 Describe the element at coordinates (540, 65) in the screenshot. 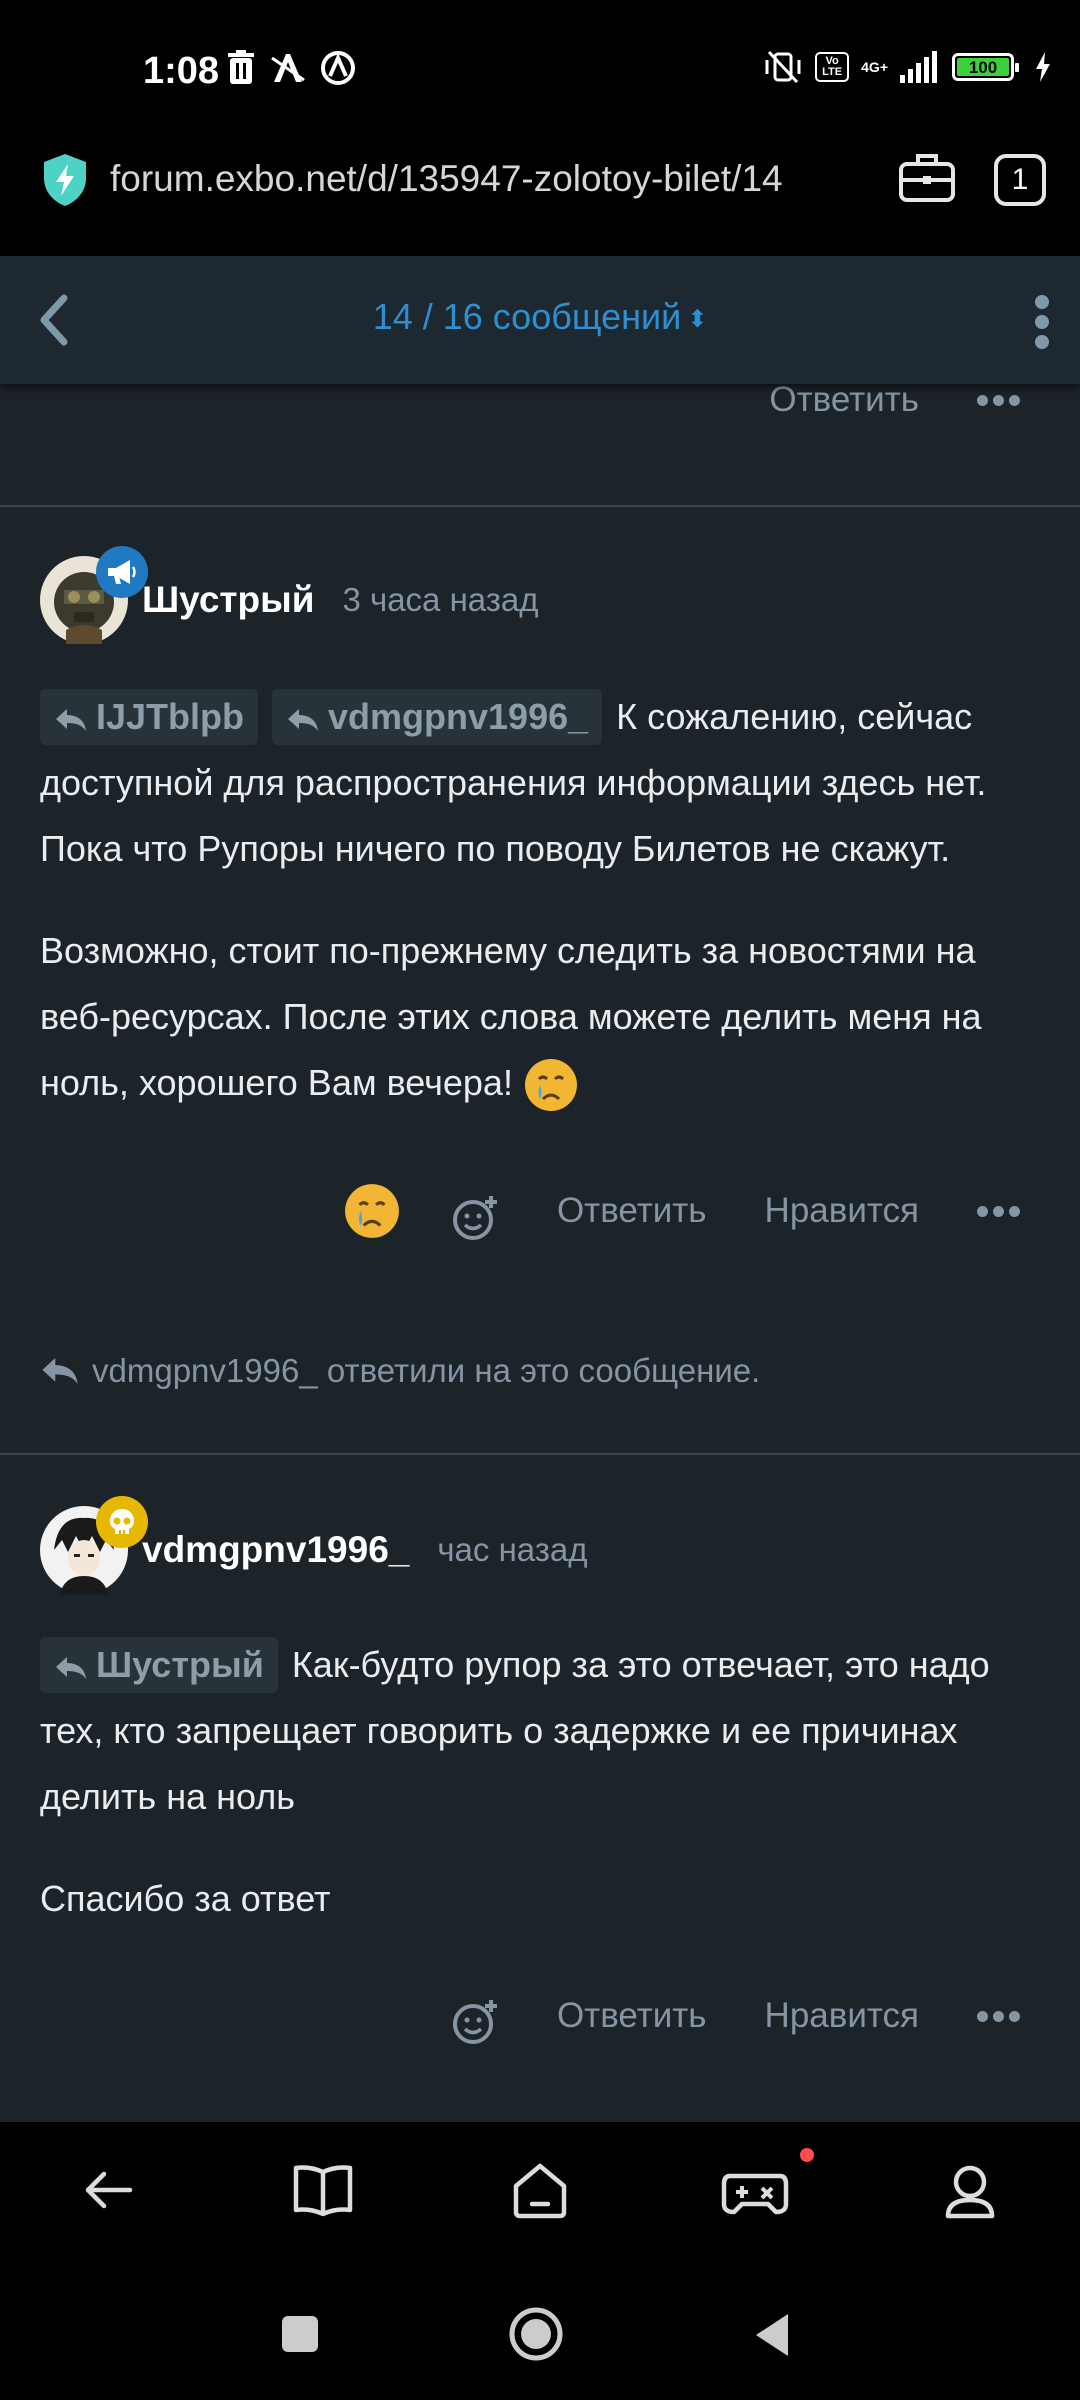

I see `status-bar: 1:08 Vo LTE 4G+ 100` at that location.